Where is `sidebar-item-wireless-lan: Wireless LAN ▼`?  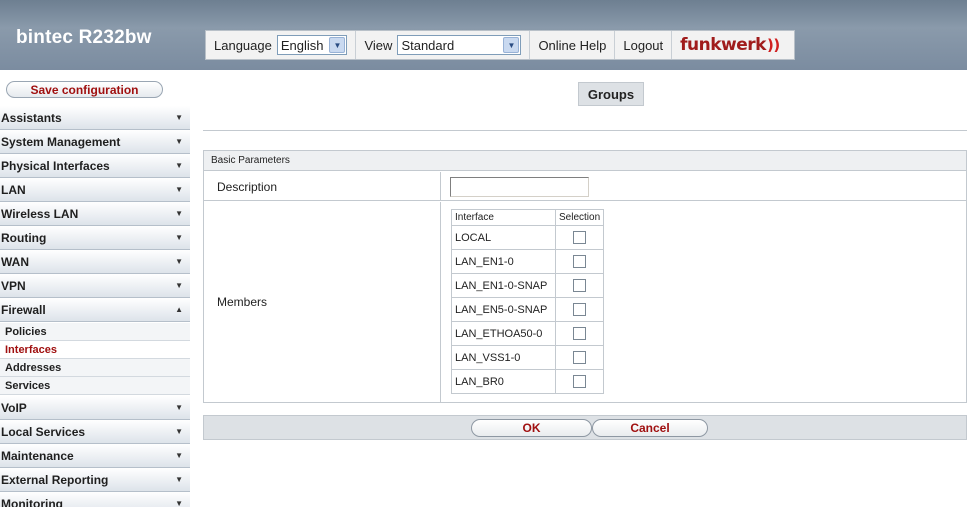 sidebar-item-wireless-lan: Wireless LAN ▼ is located at coordinates (95, 214).